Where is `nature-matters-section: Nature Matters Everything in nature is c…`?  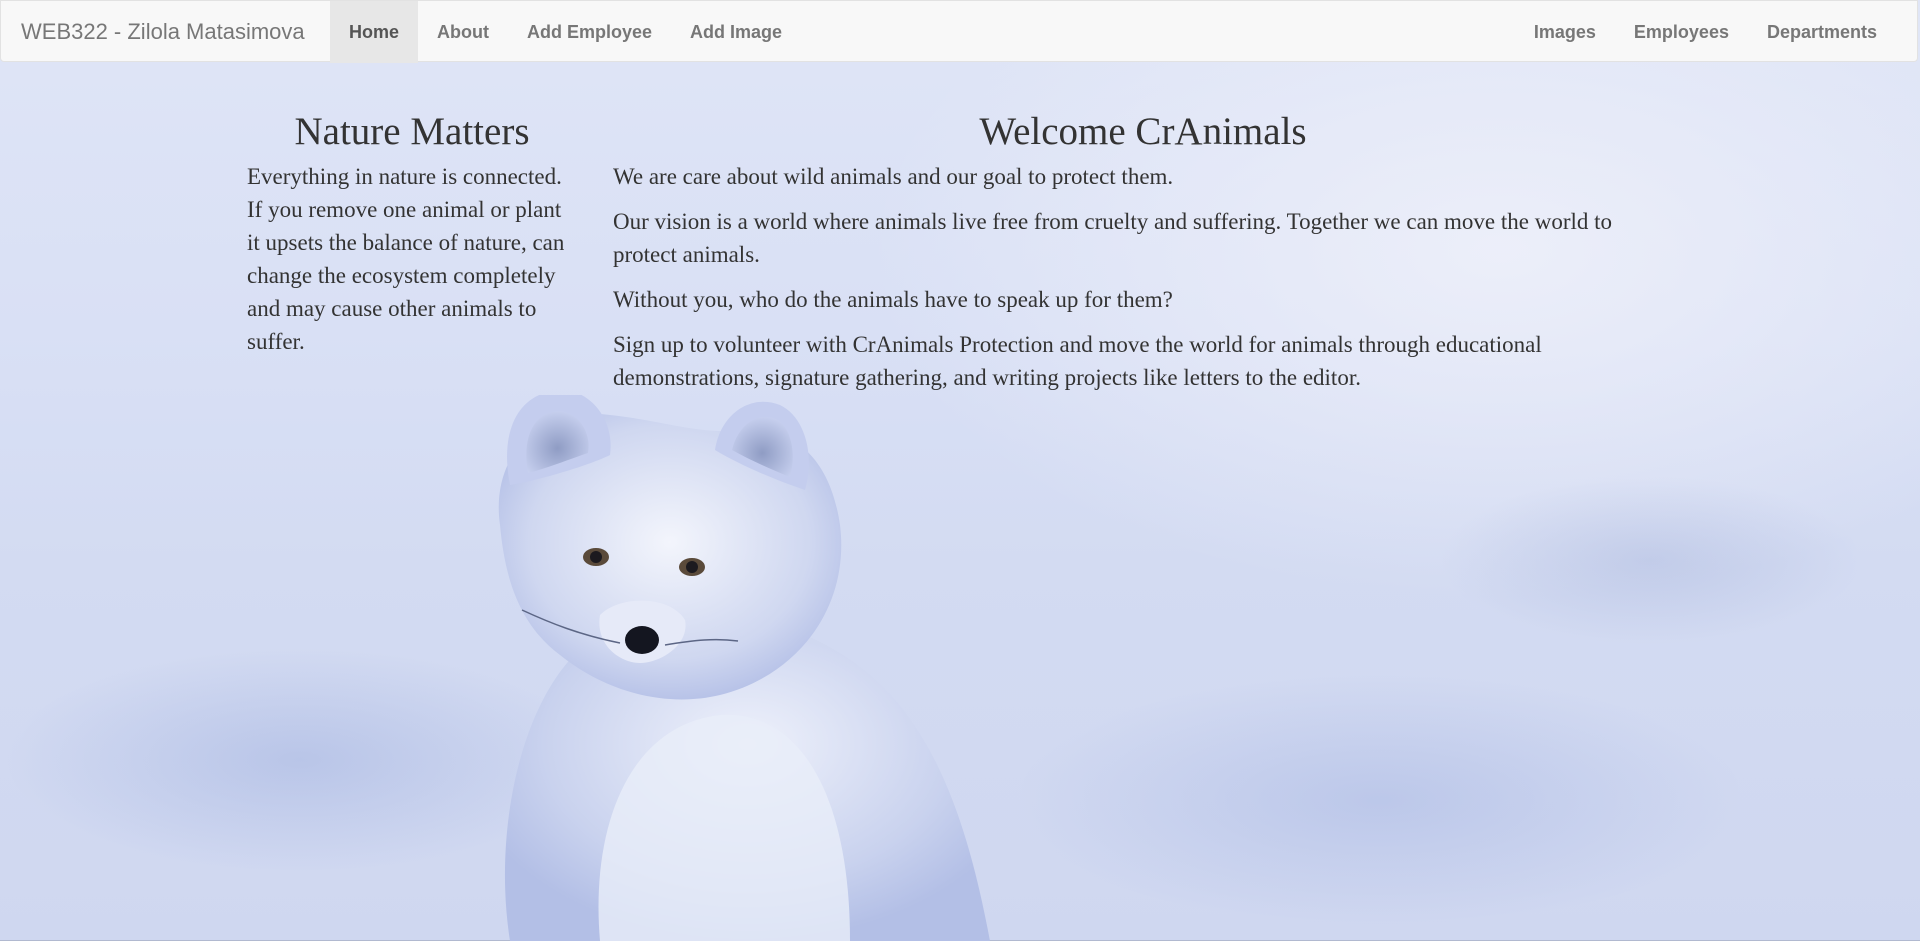
nature-matters-section: Nature Matters Everything in nature is c… is located at coordinates (412, 240).